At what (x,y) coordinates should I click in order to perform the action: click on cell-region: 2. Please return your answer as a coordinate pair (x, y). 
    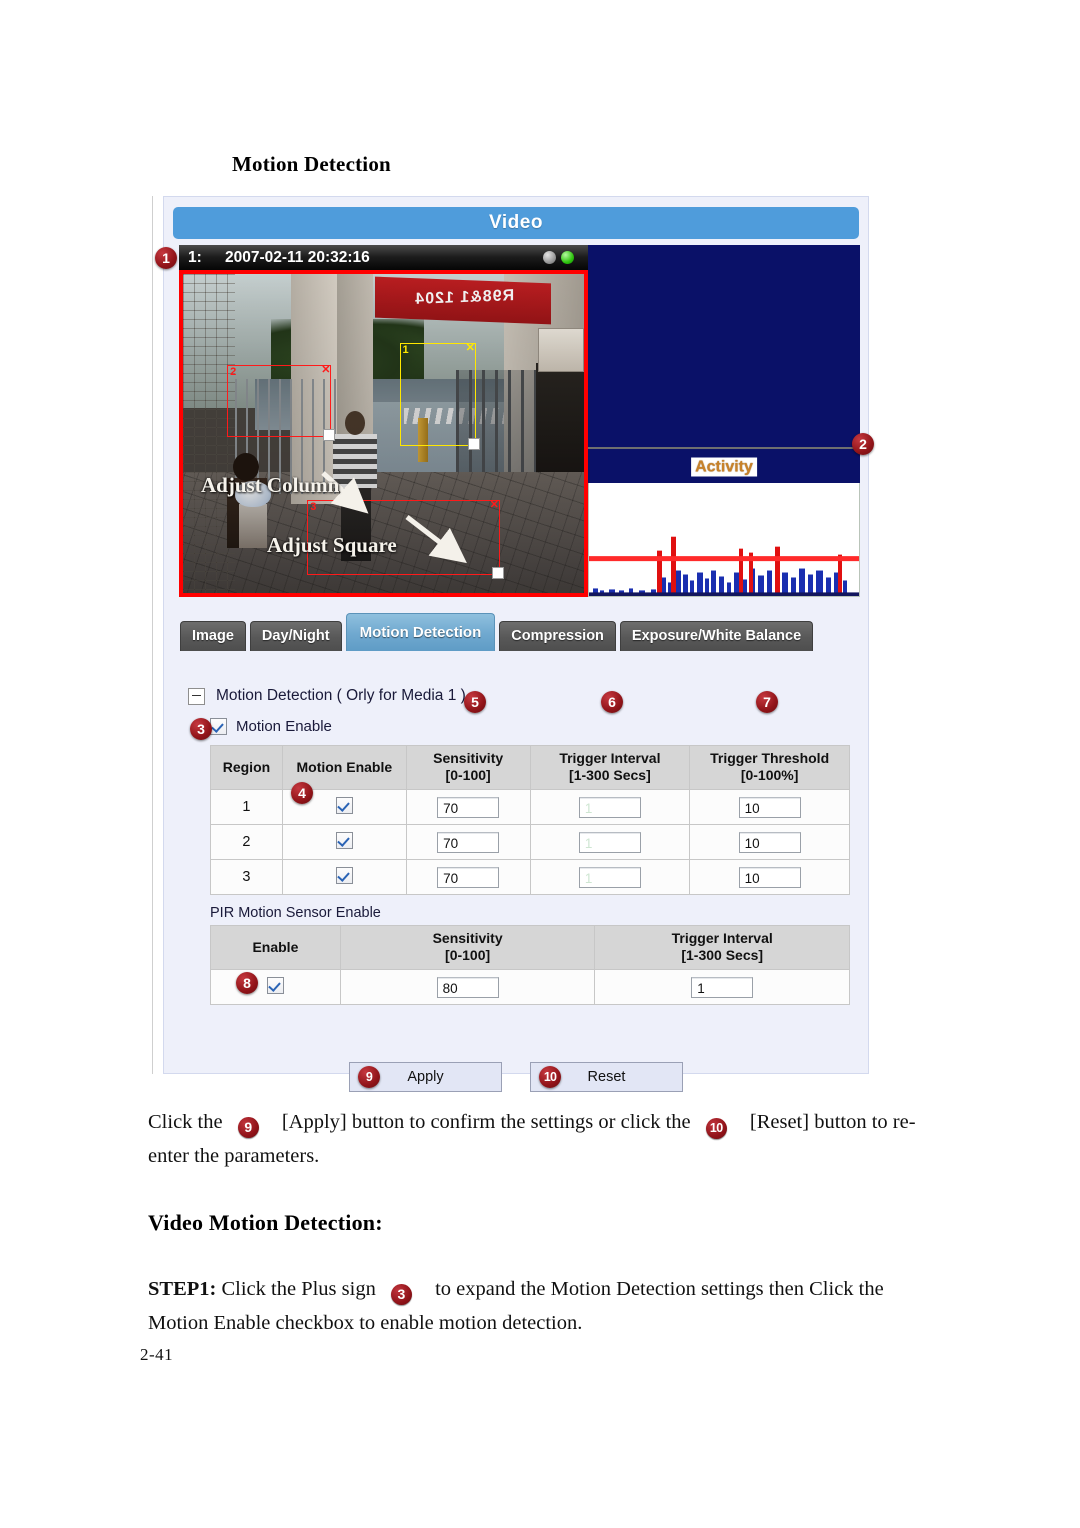
    Looking at the image, I should click on (246, 842).